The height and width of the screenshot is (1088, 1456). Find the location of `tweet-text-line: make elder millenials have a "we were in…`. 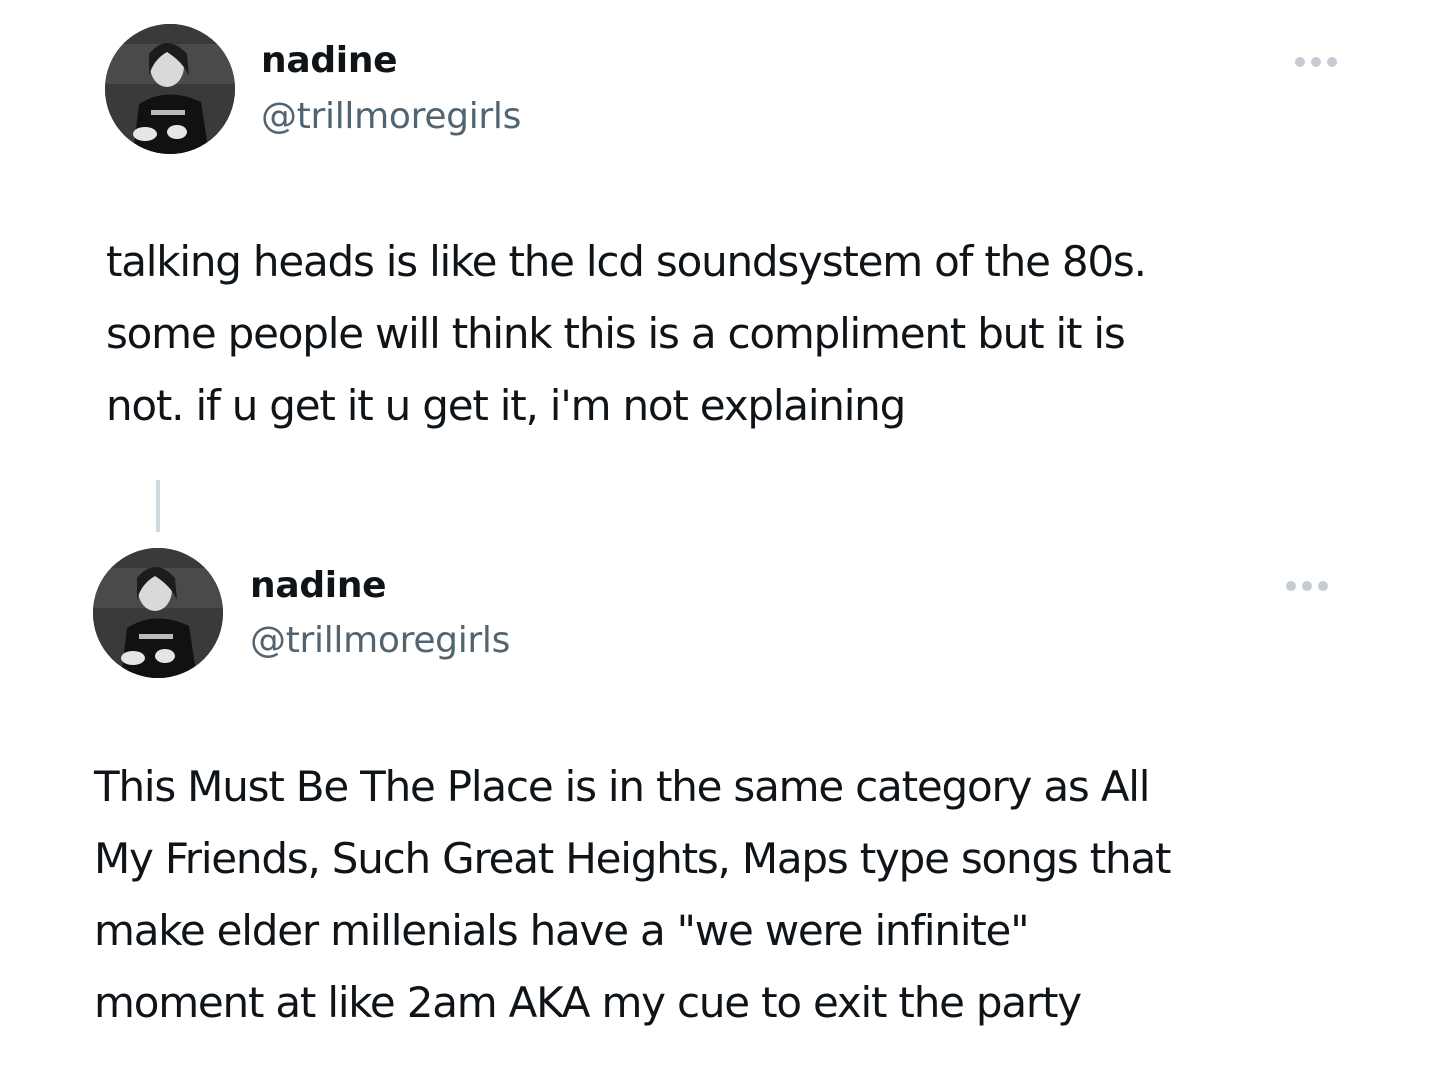

tweet-text-line: make elder millenials have a "we were in… is located at coordinates (562, 930).